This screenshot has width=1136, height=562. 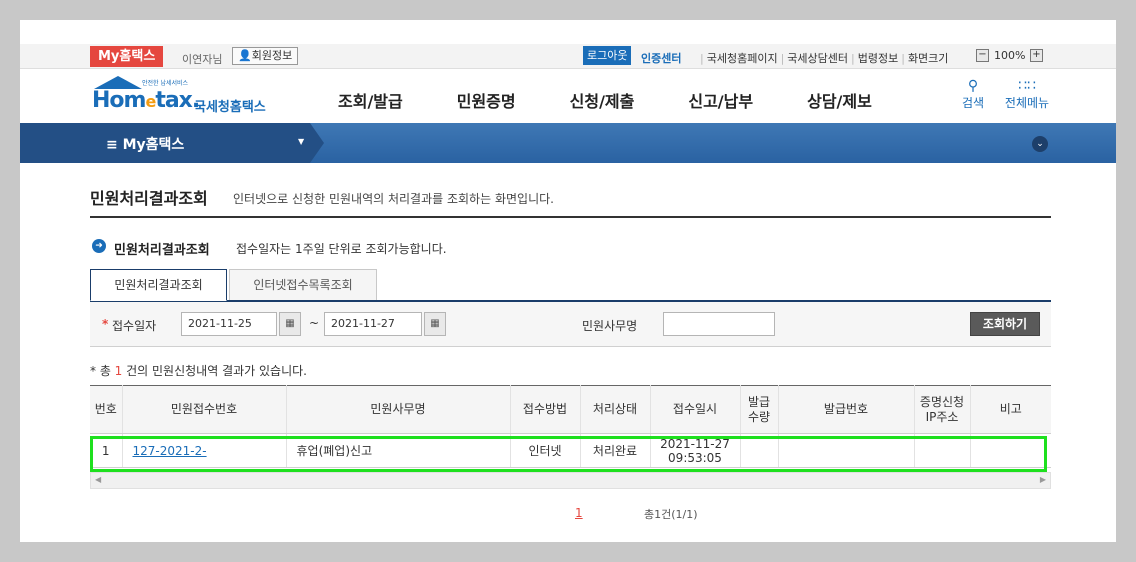 What do you see at coordinates (695, 443) in the screenshot?
I see `received-date: 2021-11-27` at bounding box center [695, 443].